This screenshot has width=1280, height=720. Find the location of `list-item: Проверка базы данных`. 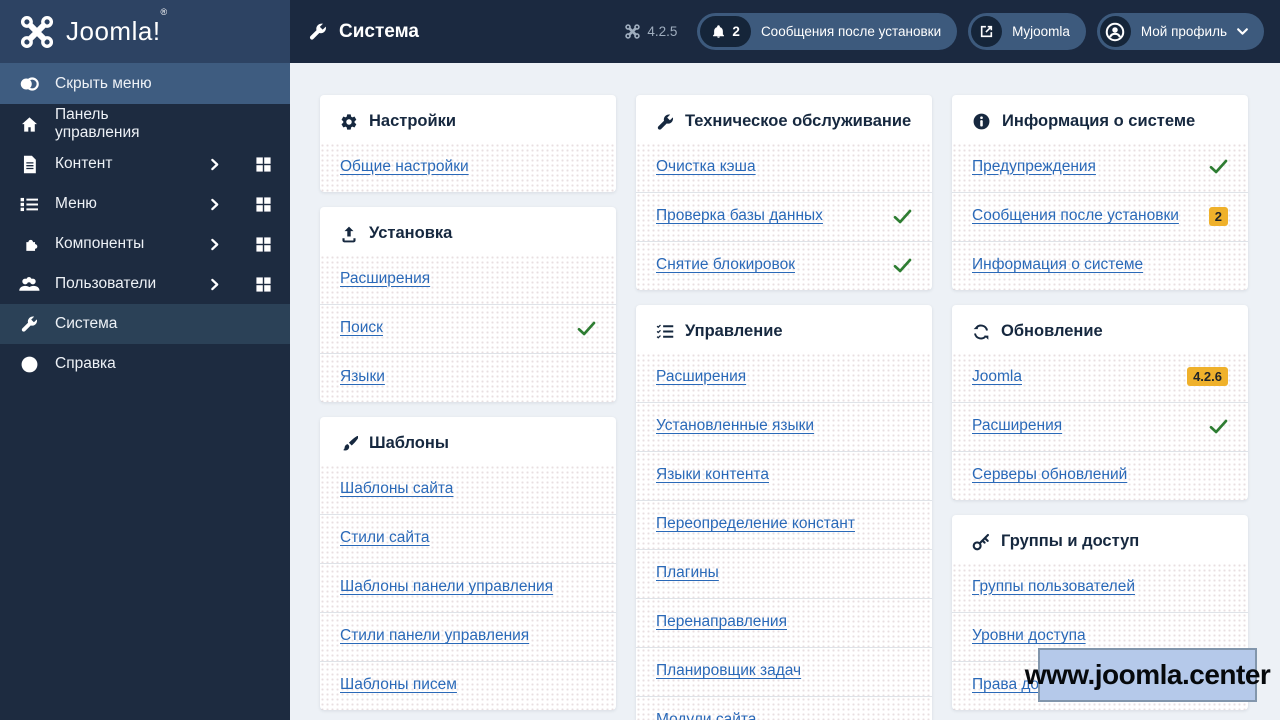

list-item: Проверка базы данных is located at coordinates (784, 216).